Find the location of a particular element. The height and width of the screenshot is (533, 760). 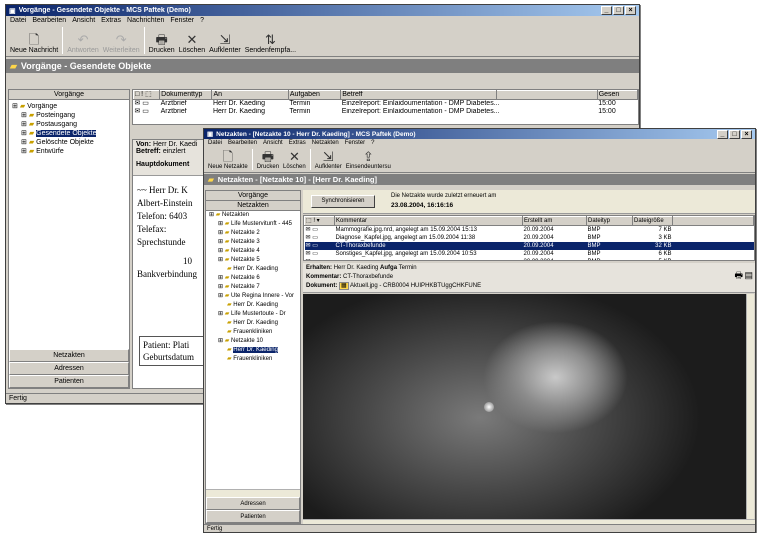

toolbar-button: ↷ Weiterleiten is located at coordinates (121, 44).